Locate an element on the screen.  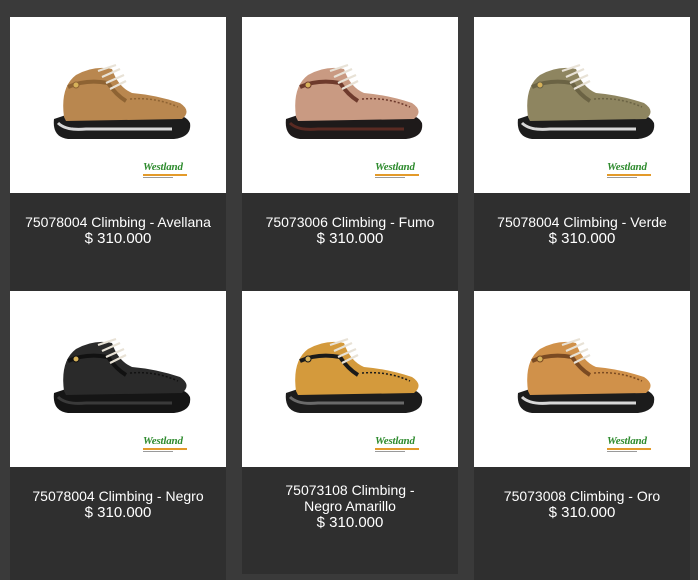
product-title: 75078004 Climbing - Negro is located at coordinates (118, 496).